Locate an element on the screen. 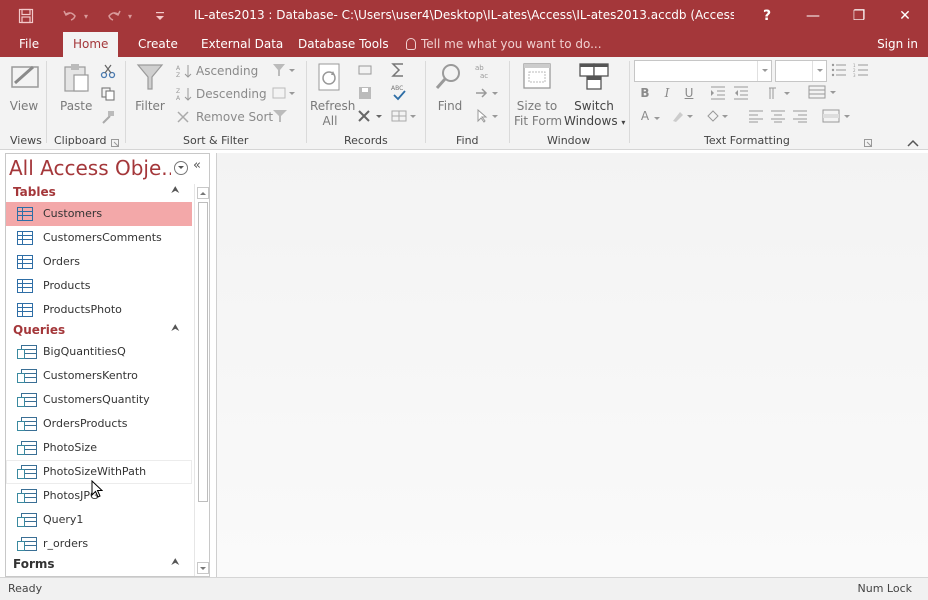 The image size is (928, 600). scroll-up-icon is located at coordinates (203, 193).